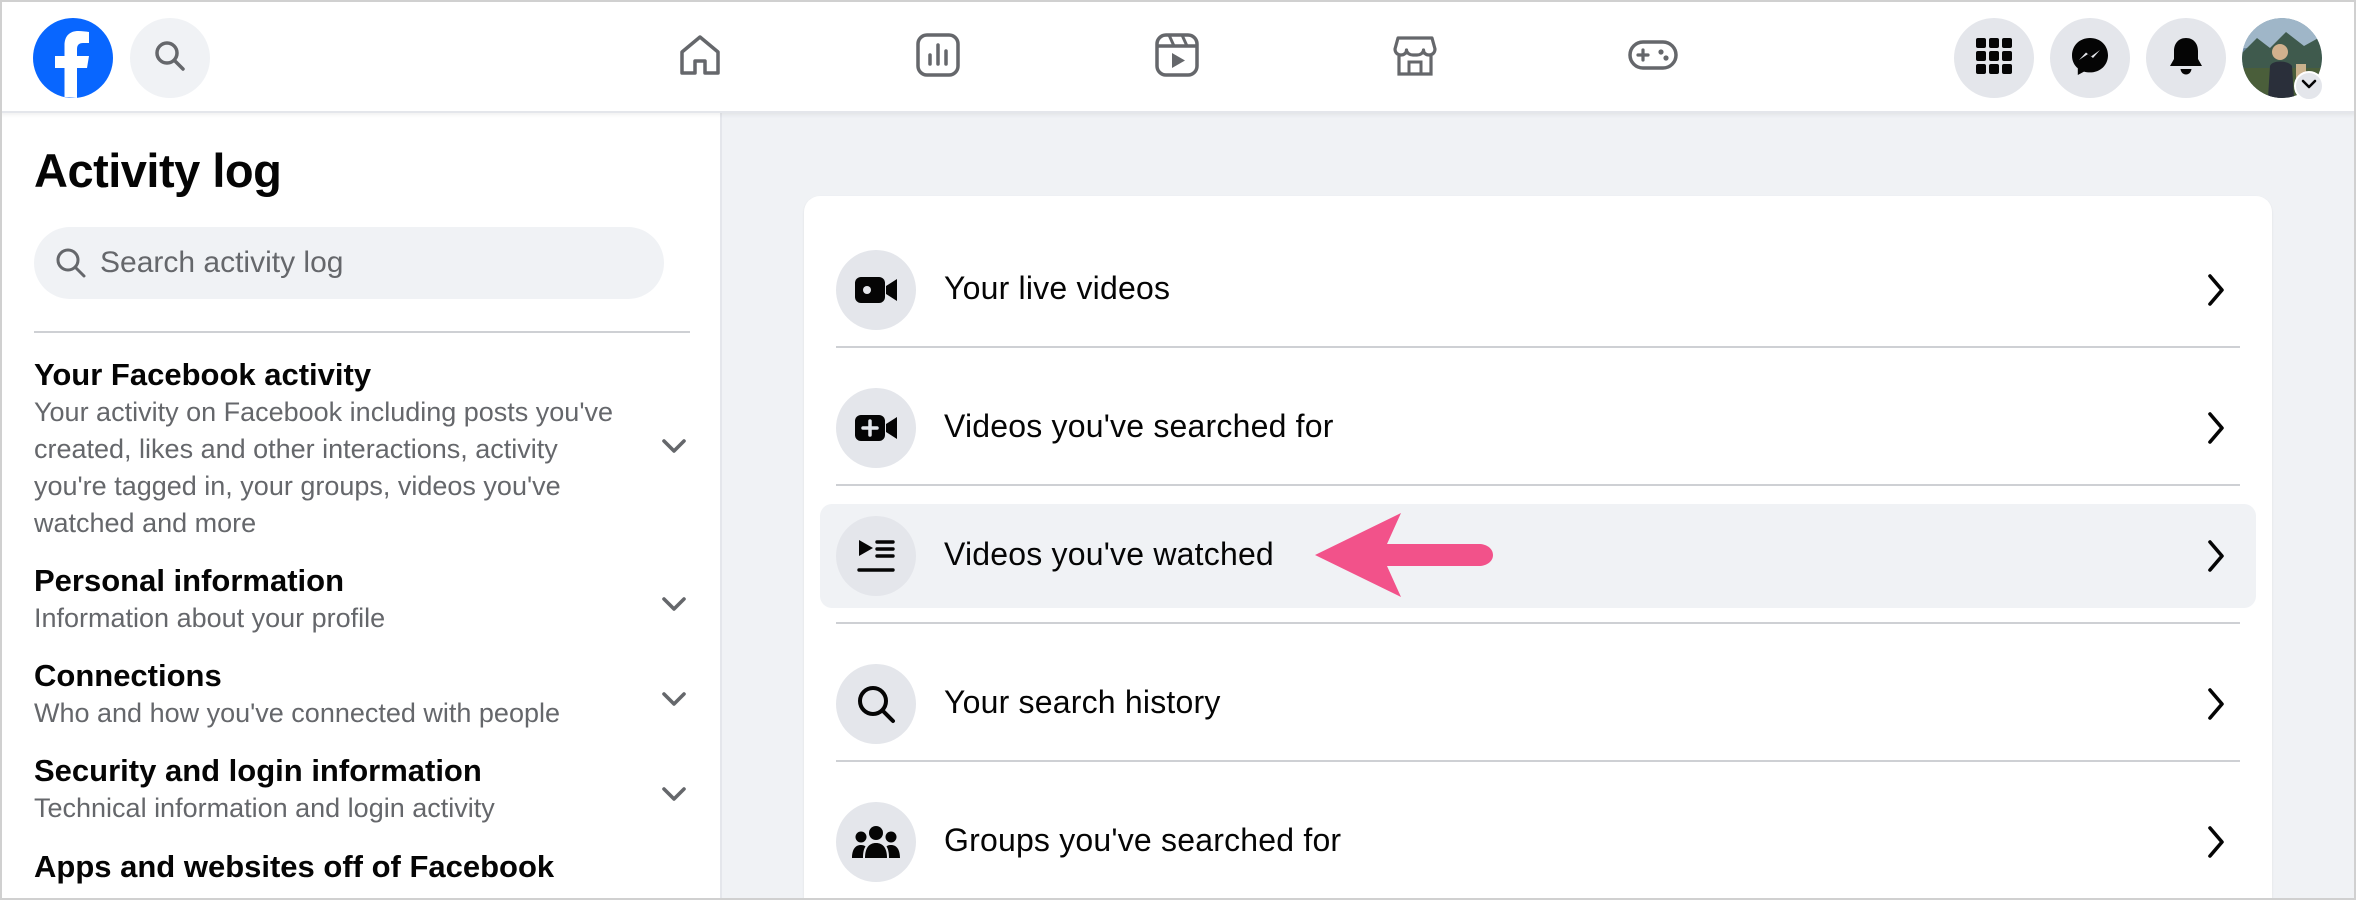 The height and width of the screenshot is (900, 2356). I want to click on groups-icon, so click(876, 842).